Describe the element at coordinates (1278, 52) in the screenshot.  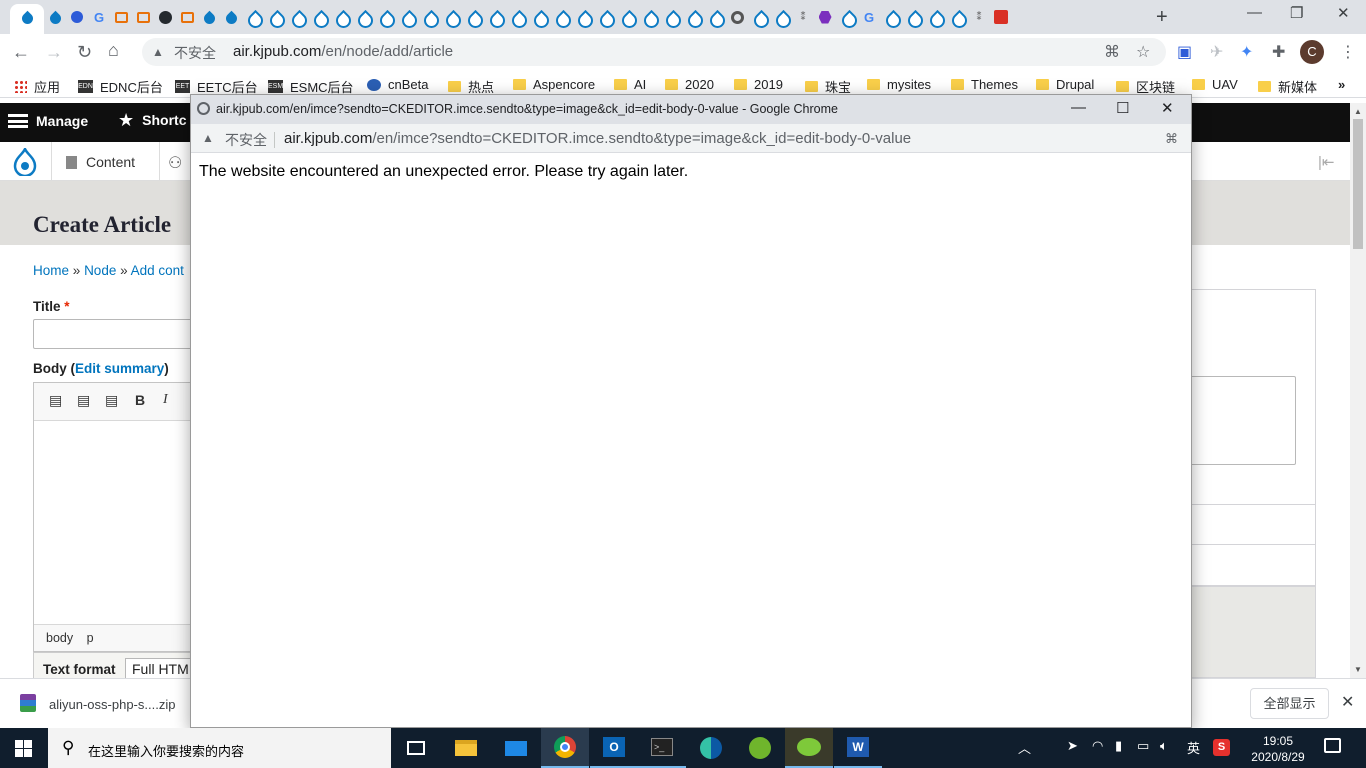
I see `puzzle-extensions-icon: ✚` at that location.